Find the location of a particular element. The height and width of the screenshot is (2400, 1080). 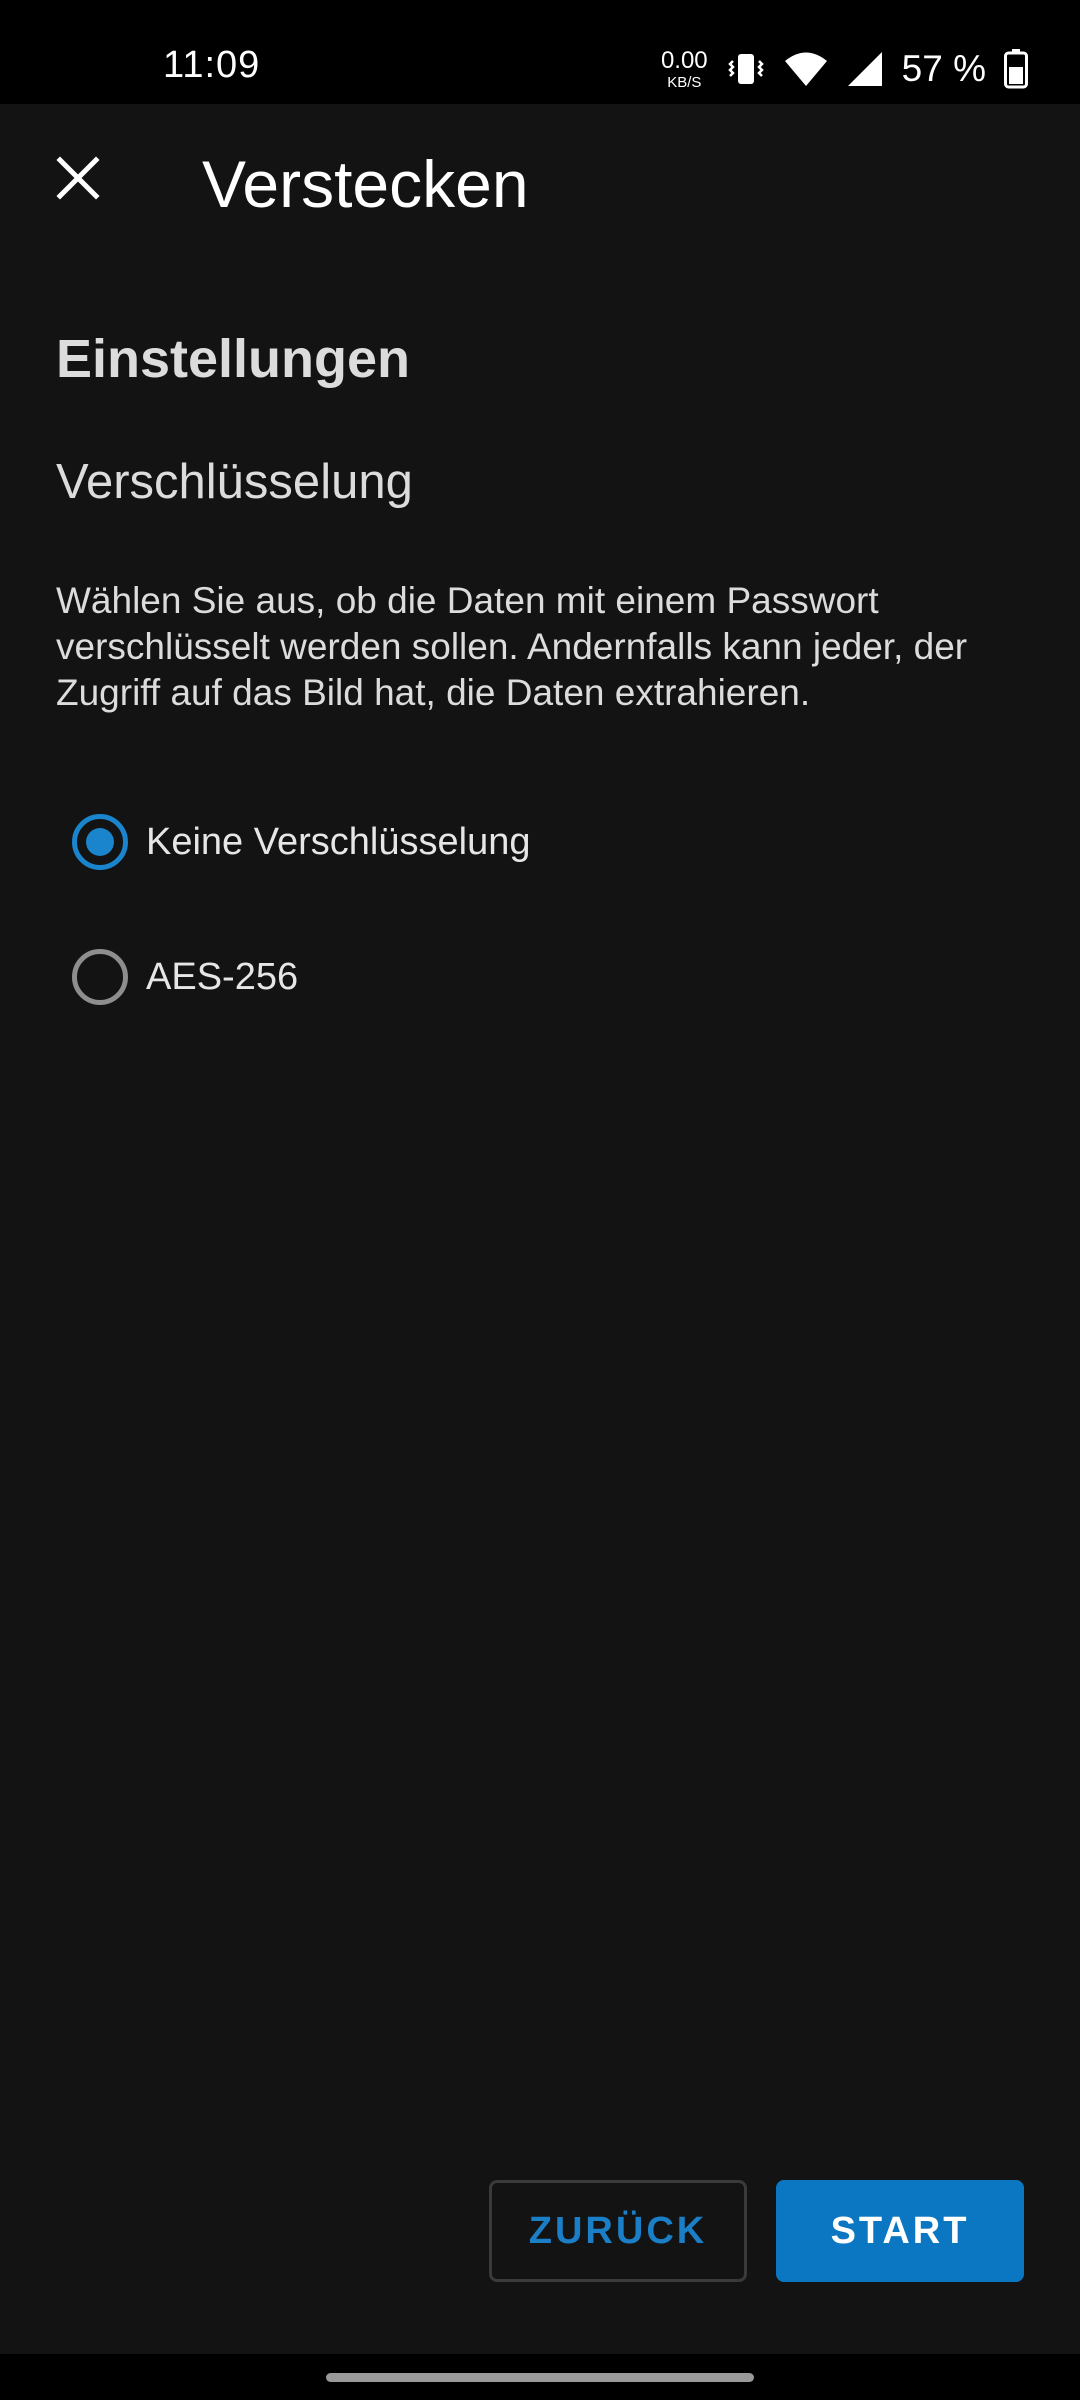

radio-label: AES-256 is located at coordinates (222, 976).